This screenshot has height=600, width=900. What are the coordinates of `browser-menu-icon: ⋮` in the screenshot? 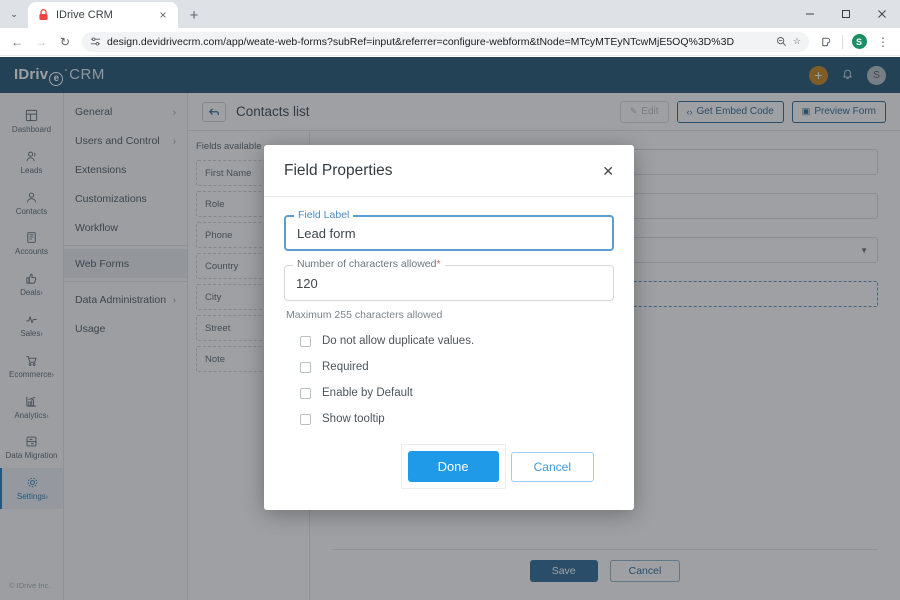 It's located at (883, 42).